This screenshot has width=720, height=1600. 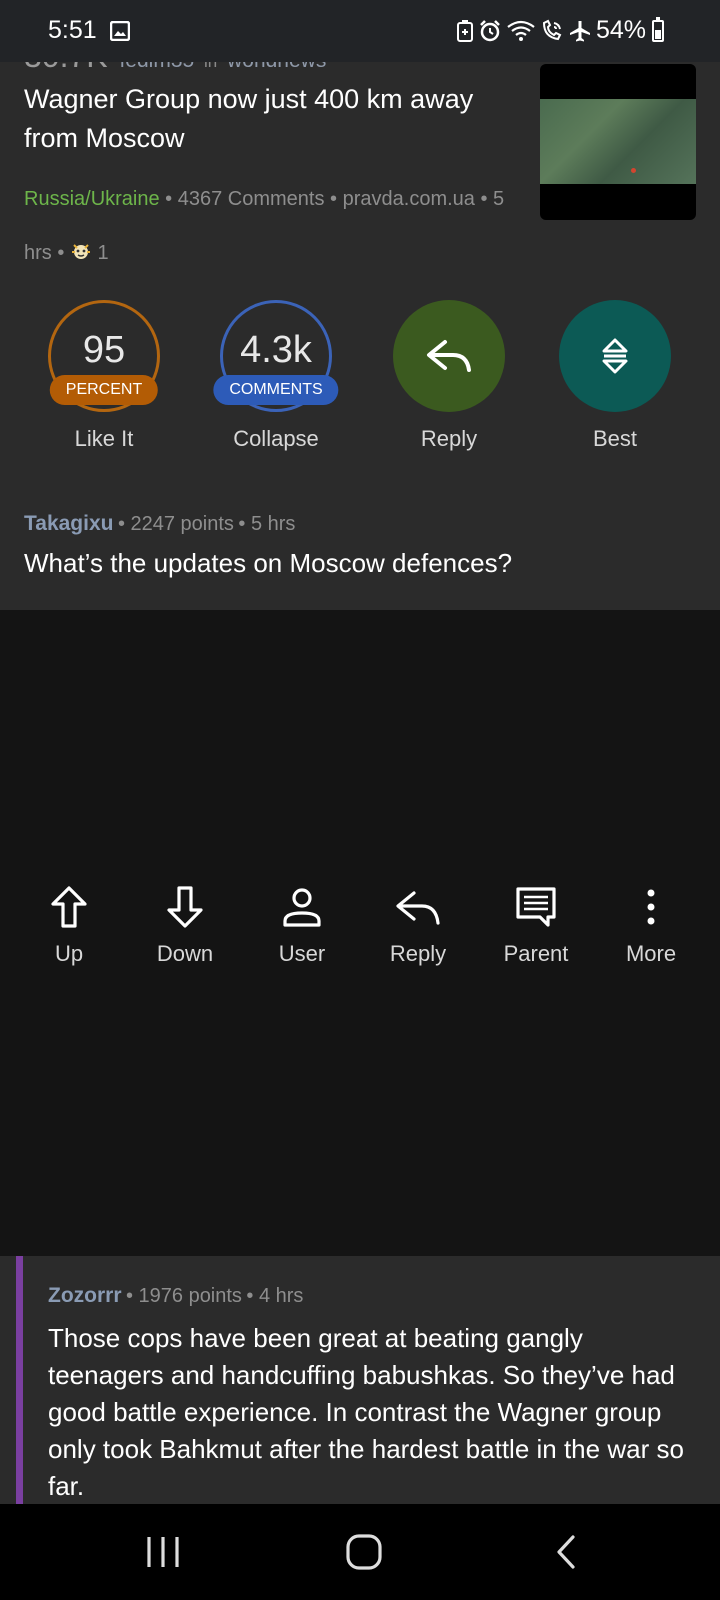 I want to click on status-time: 5:51, so click(x=72, y=30).